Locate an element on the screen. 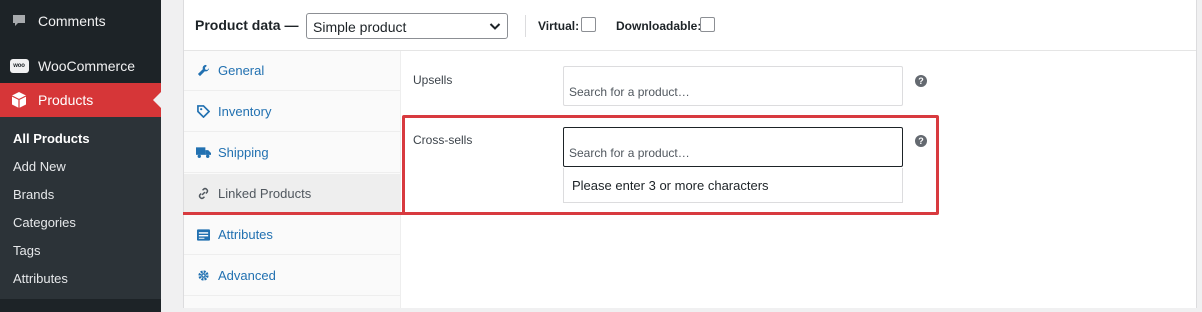  menu-item-comments-label: Comments is located at coordinates (72, 21).